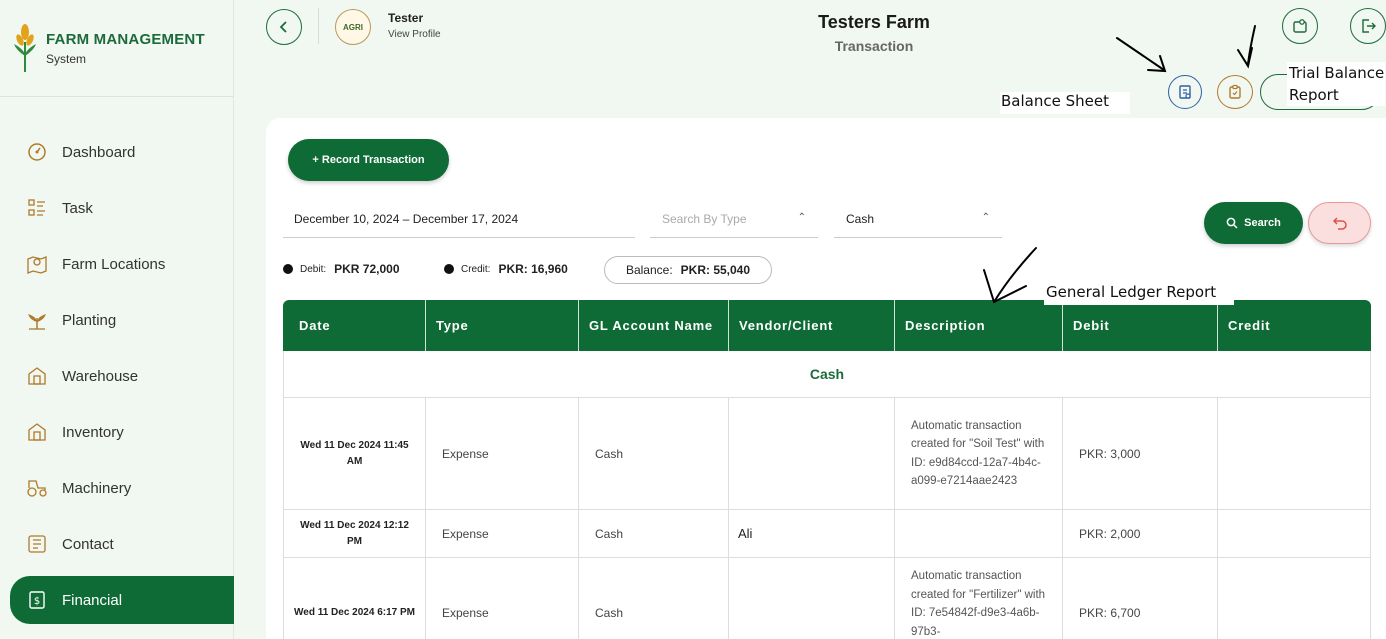 Image resolution: width=1386 pixels, height=639 pixels. I want to click on cell-vendor: Ali, so click(811, 533).